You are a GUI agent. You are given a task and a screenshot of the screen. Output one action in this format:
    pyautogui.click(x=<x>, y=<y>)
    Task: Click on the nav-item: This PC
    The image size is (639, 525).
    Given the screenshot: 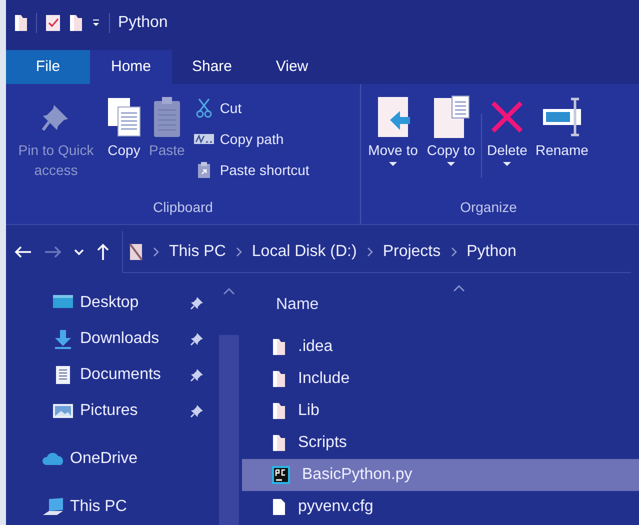 What is the action you would take?
    pyautogui.click(x=112, y=507)
    